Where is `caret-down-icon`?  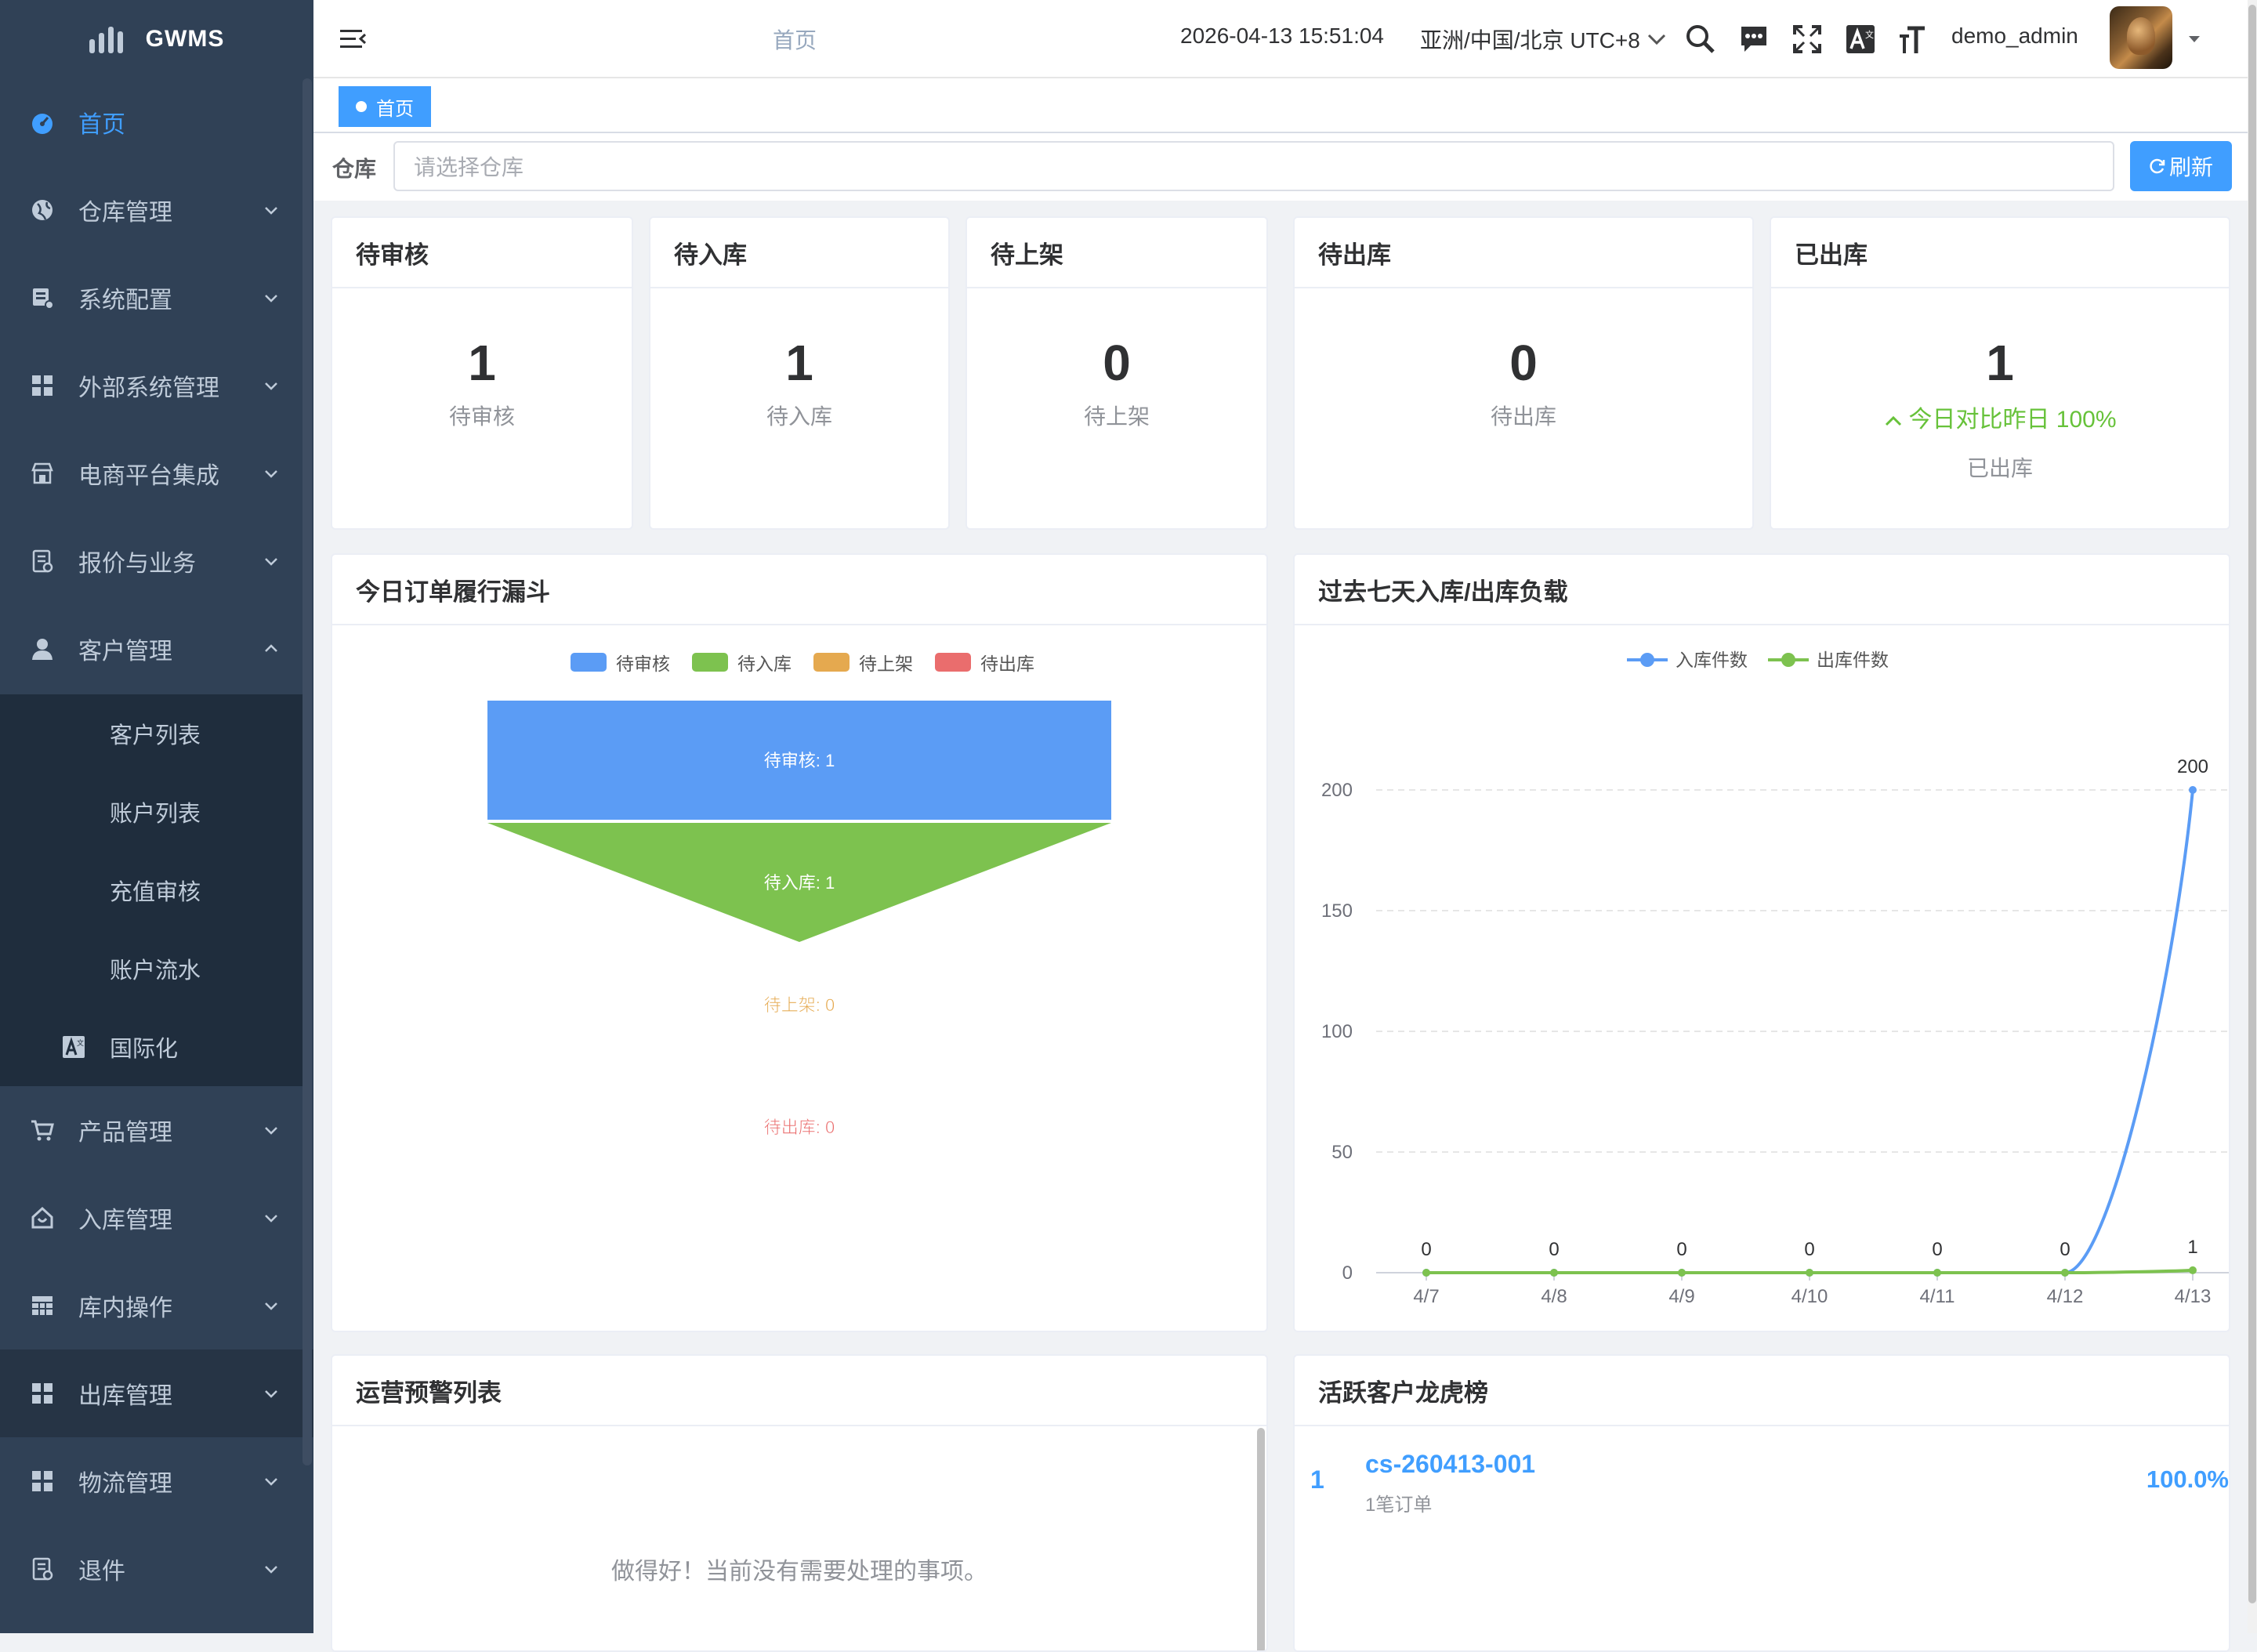 caret-down-icon is located at coordinates (2194, 39).